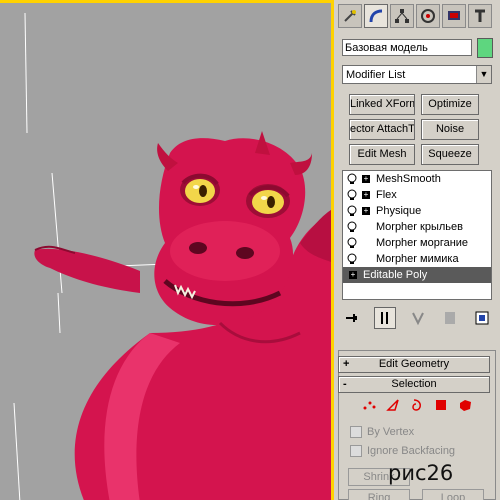  Describe the element at coordinates (407, 47) in the screenshot. I see `object-name-field: Базовая модель` at that location.